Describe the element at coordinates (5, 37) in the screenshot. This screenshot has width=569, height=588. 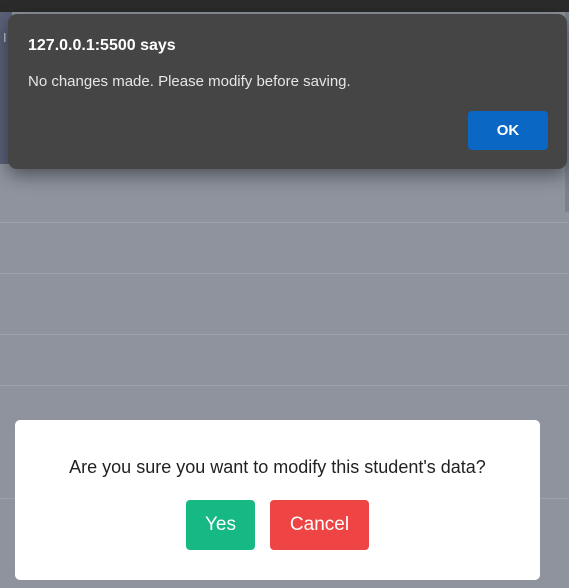
I see `background-page-text: I` at that location.